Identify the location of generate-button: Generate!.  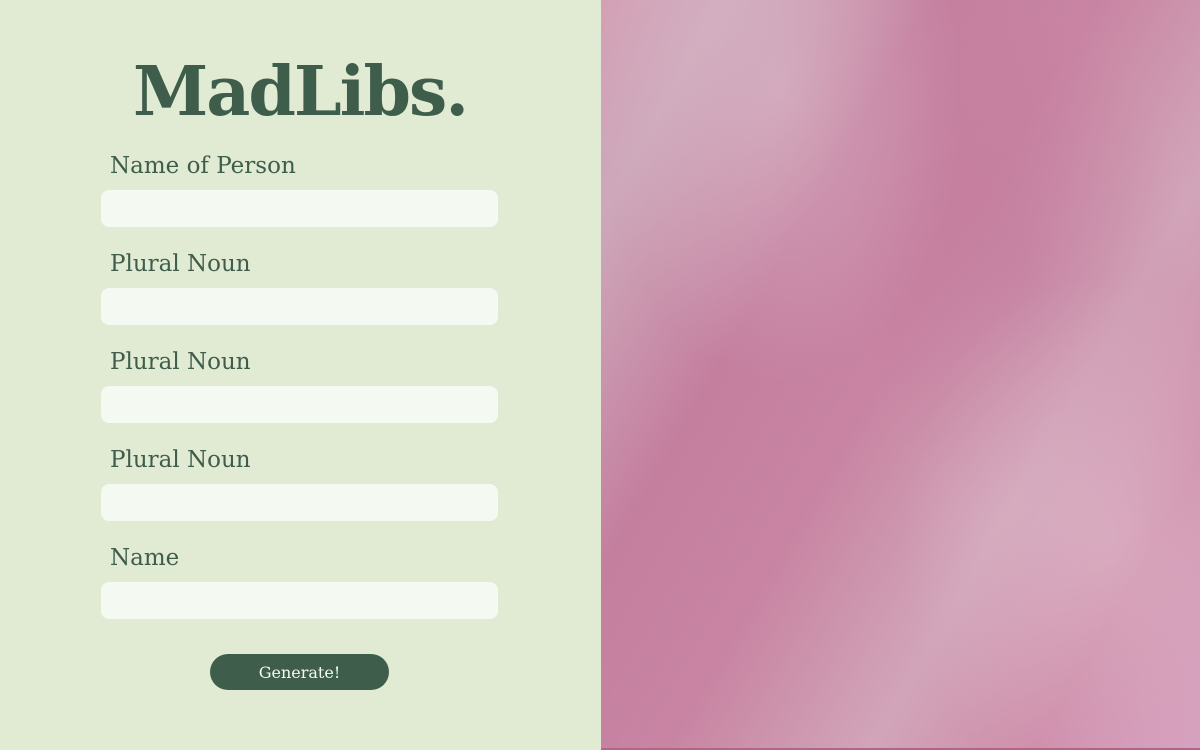
(299, 672).